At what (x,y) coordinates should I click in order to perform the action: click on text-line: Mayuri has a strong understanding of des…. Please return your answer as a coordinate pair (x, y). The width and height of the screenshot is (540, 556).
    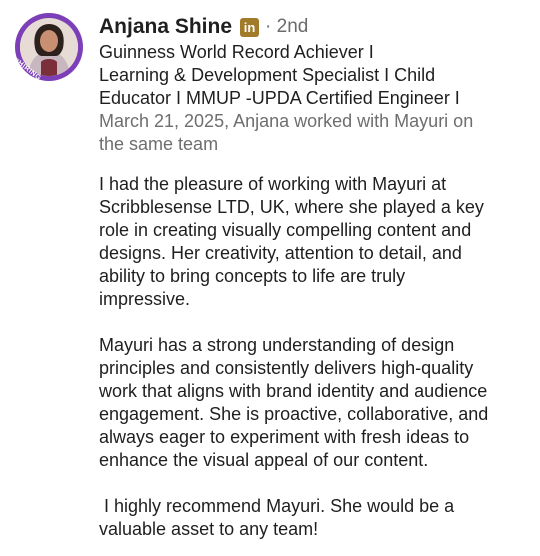
    Looking at the image, I should click on (277, 345).